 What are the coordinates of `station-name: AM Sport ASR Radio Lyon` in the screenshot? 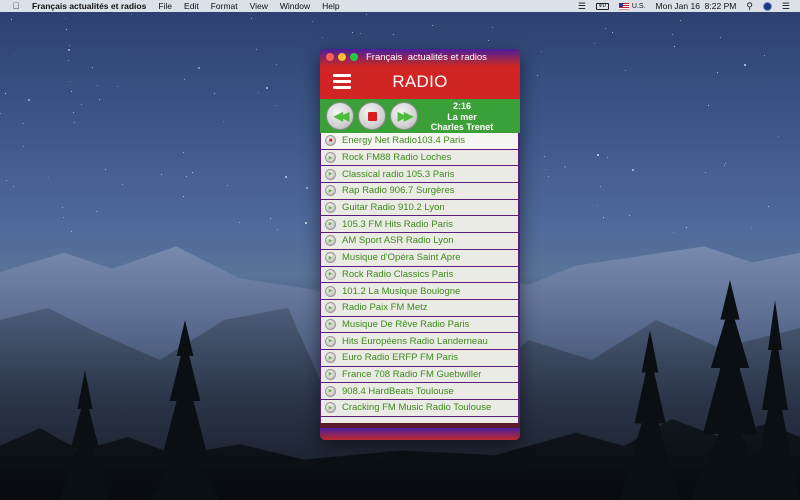 It's located at (398, 241).